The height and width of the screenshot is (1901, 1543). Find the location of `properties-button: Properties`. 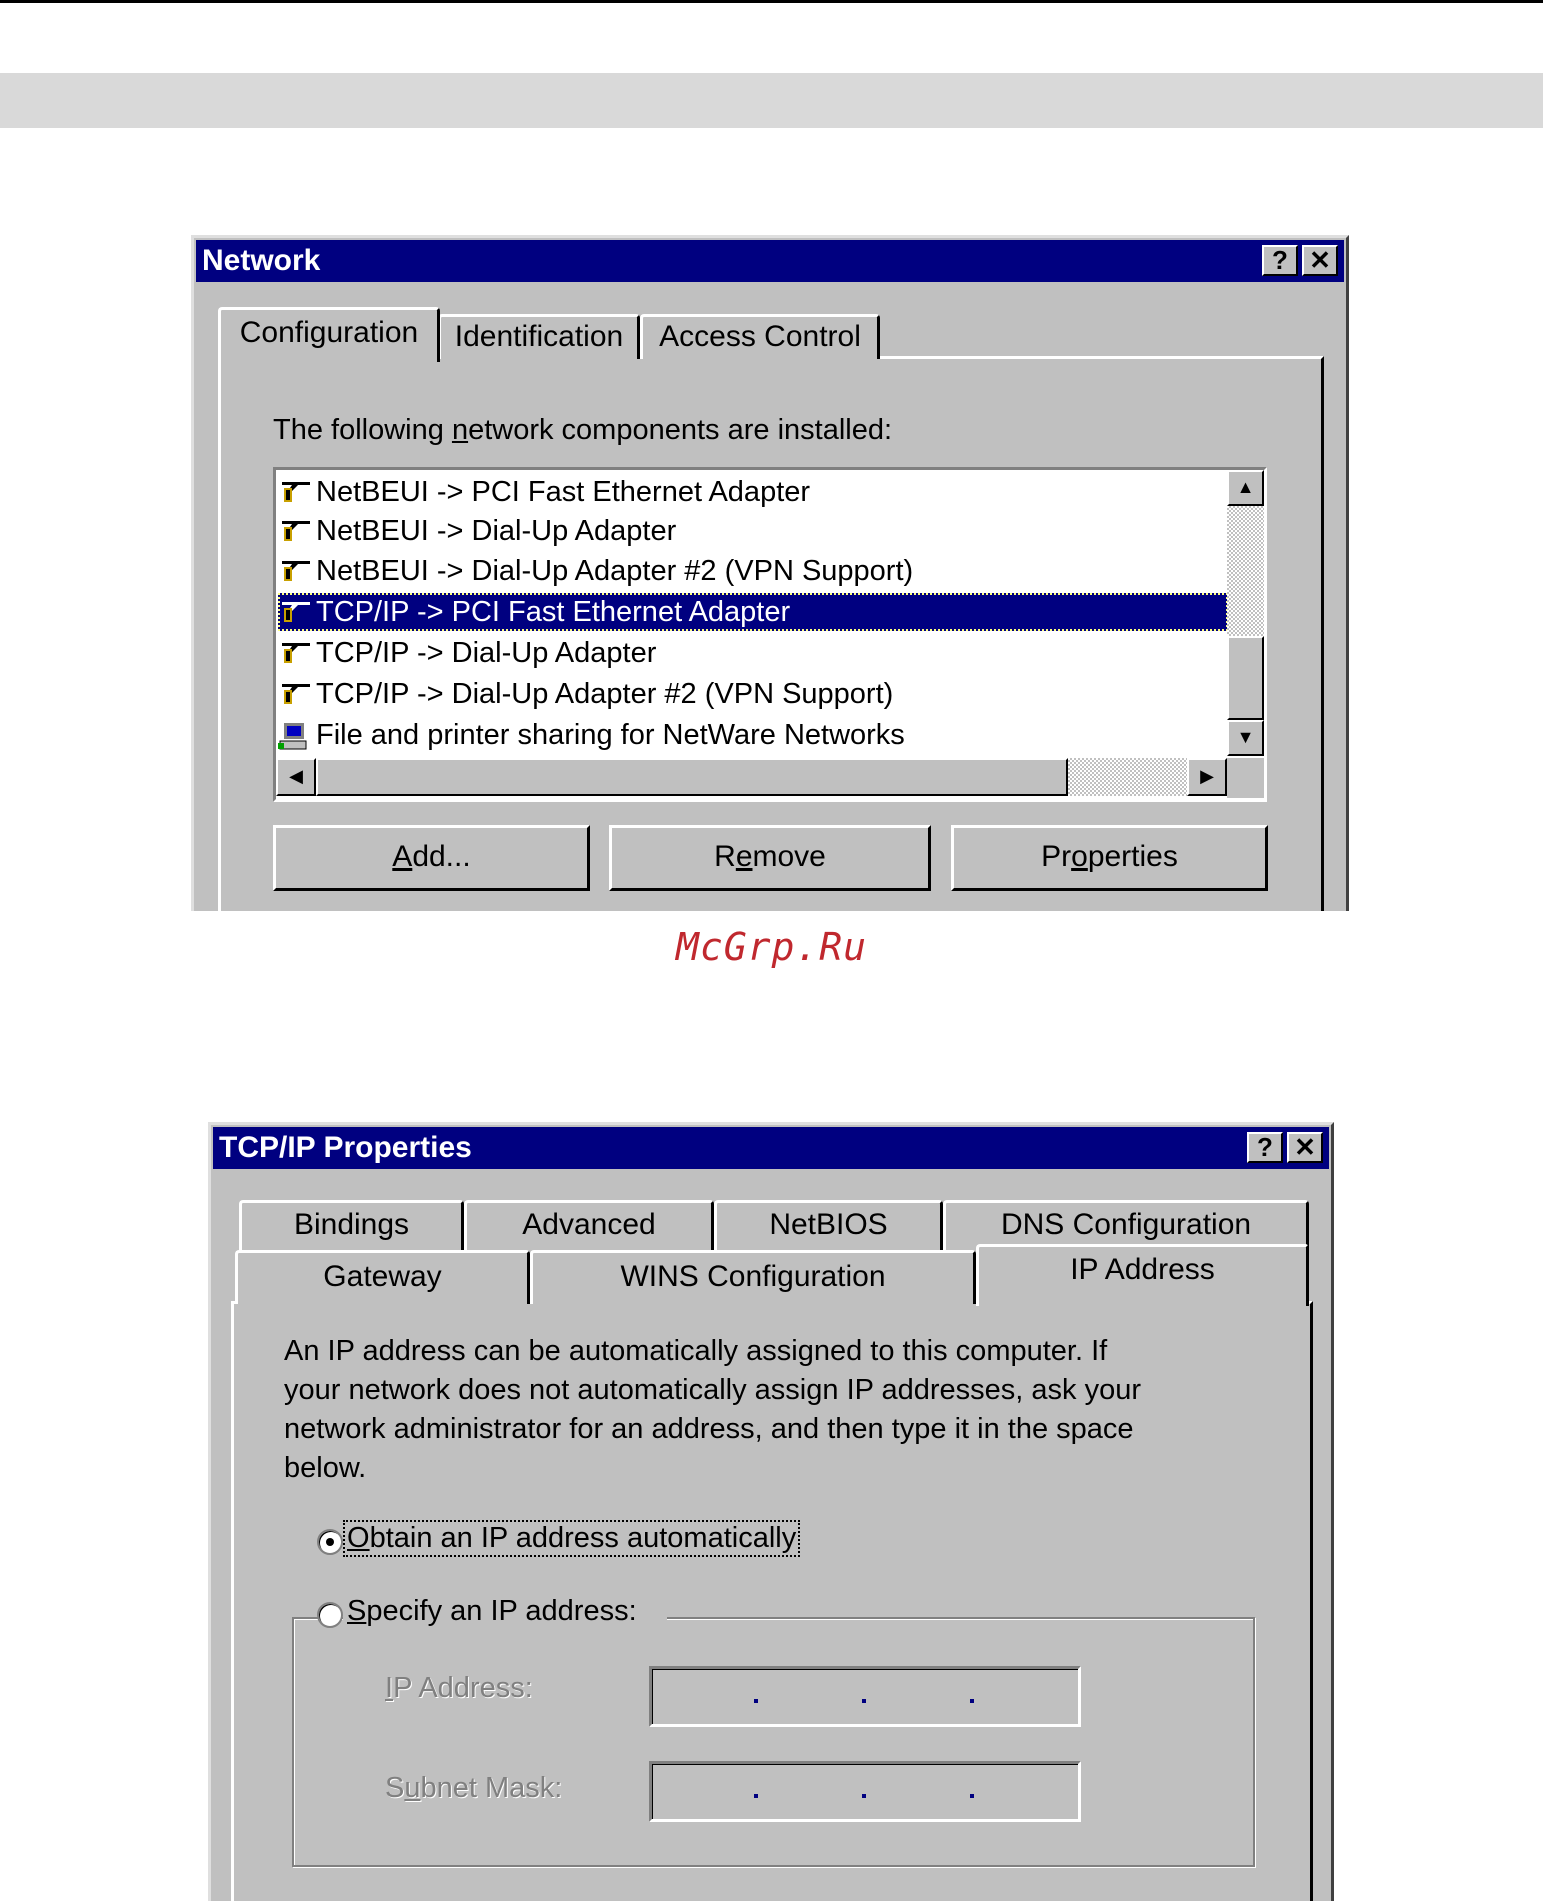

properties-button: Properties is located at coordinates (1109, 858).